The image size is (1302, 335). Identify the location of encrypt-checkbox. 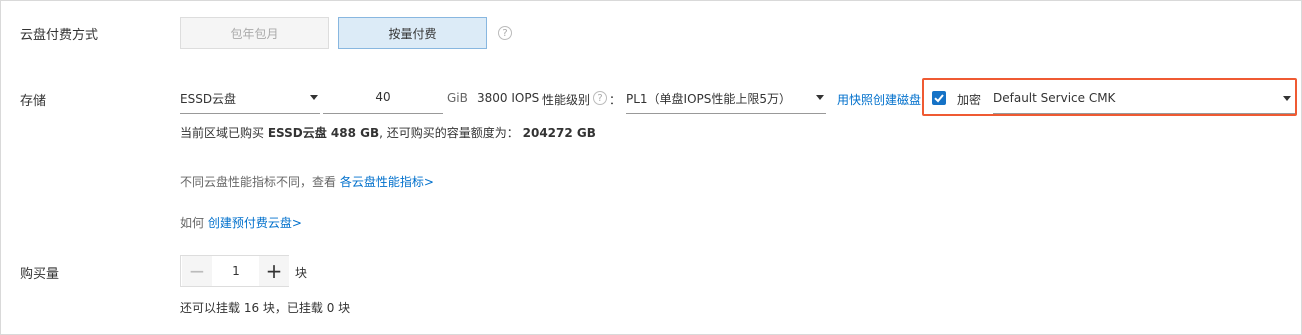
(939, 98).